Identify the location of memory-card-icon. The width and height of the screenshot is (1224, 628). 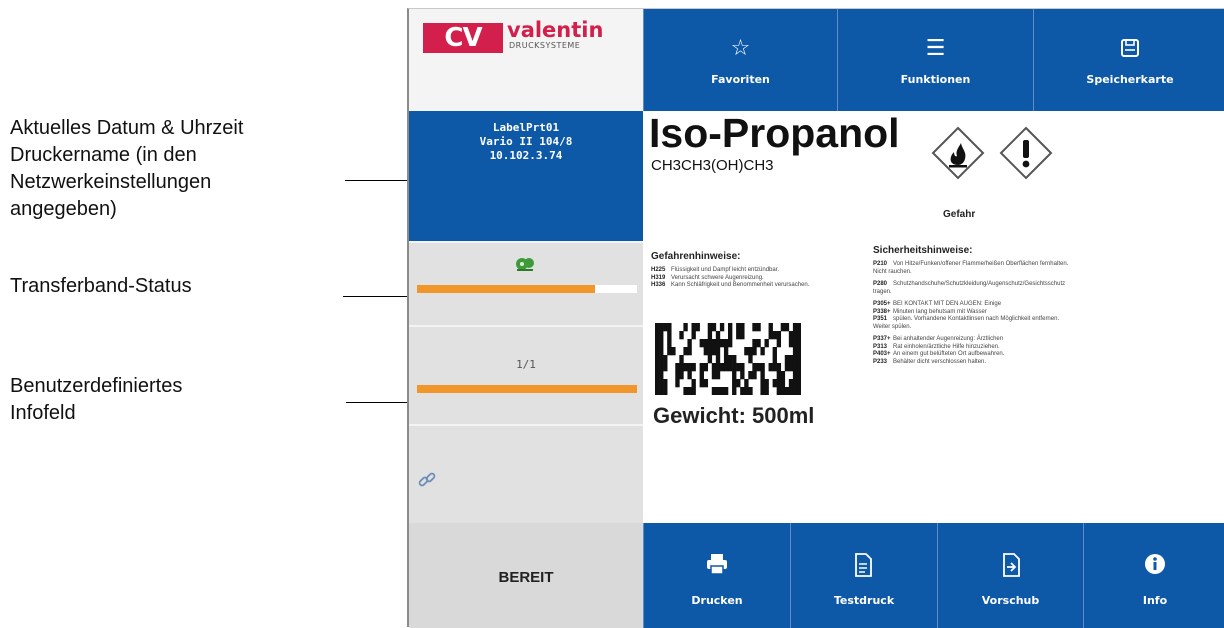
(1129, 51).